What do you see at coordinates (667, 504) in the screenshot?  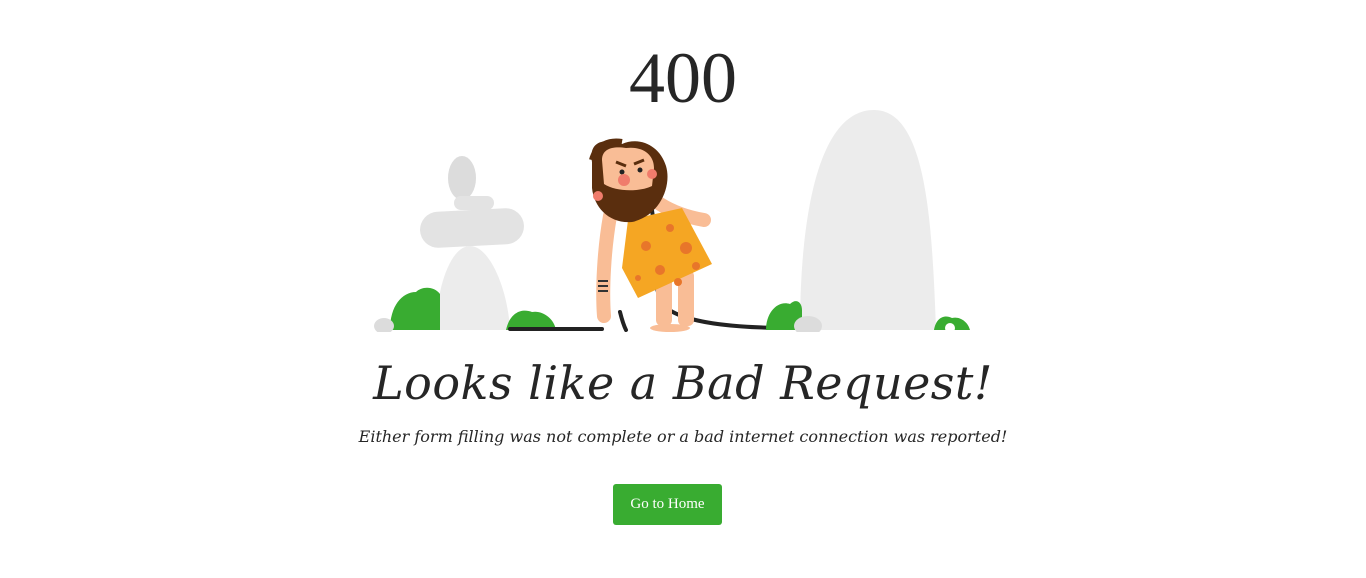 I see `go-to-home-button: Go to Home` at bounding box center [667, 504].